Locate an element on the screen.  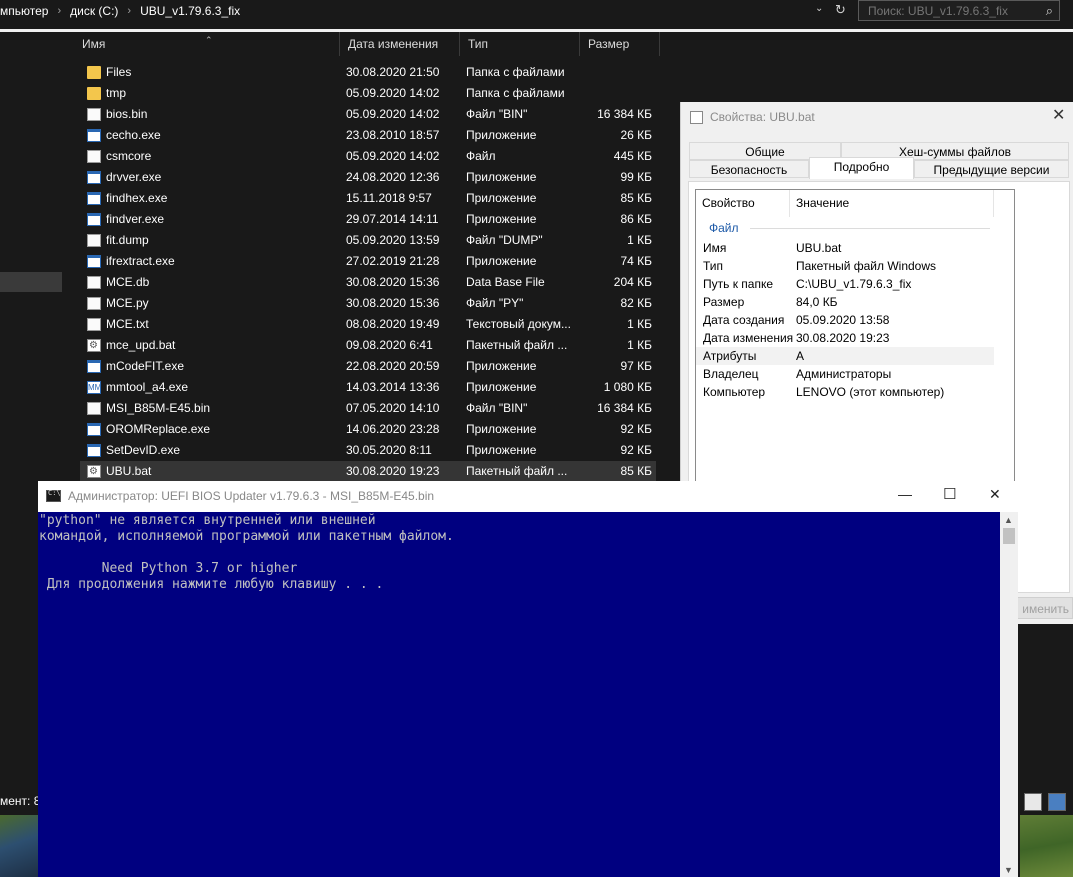
refresh-icon: ↻ is located at coordinates (840, 10).